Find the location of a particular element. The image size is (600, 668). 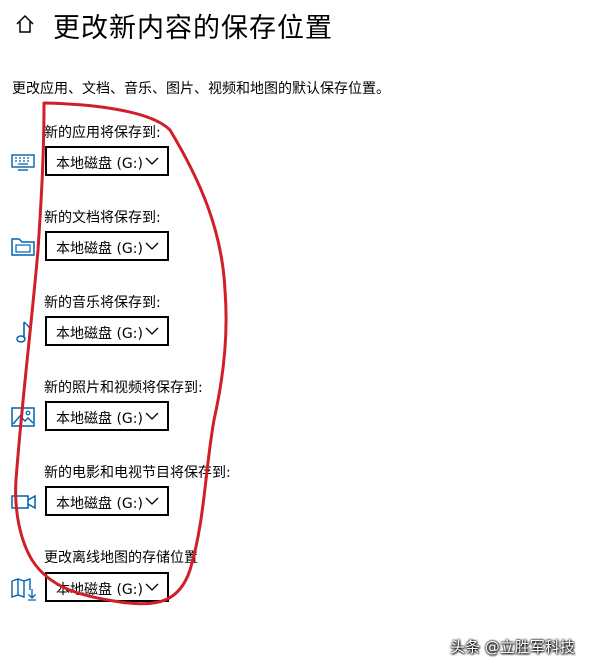

music-location-dropdown: 本地磁盘 (G:) is located at coordinates (107, 331).